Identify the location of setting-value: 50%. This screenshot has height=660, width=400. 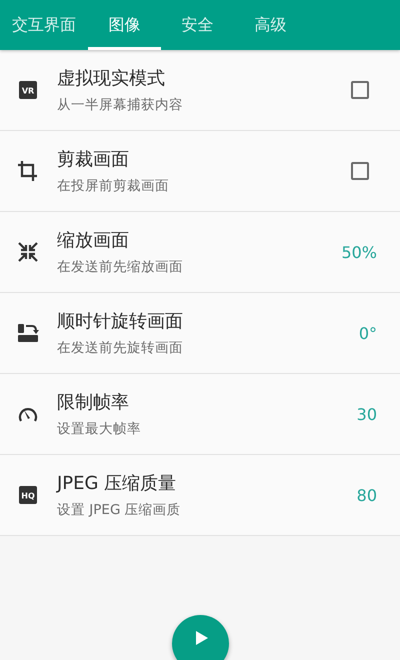
(359, 252).